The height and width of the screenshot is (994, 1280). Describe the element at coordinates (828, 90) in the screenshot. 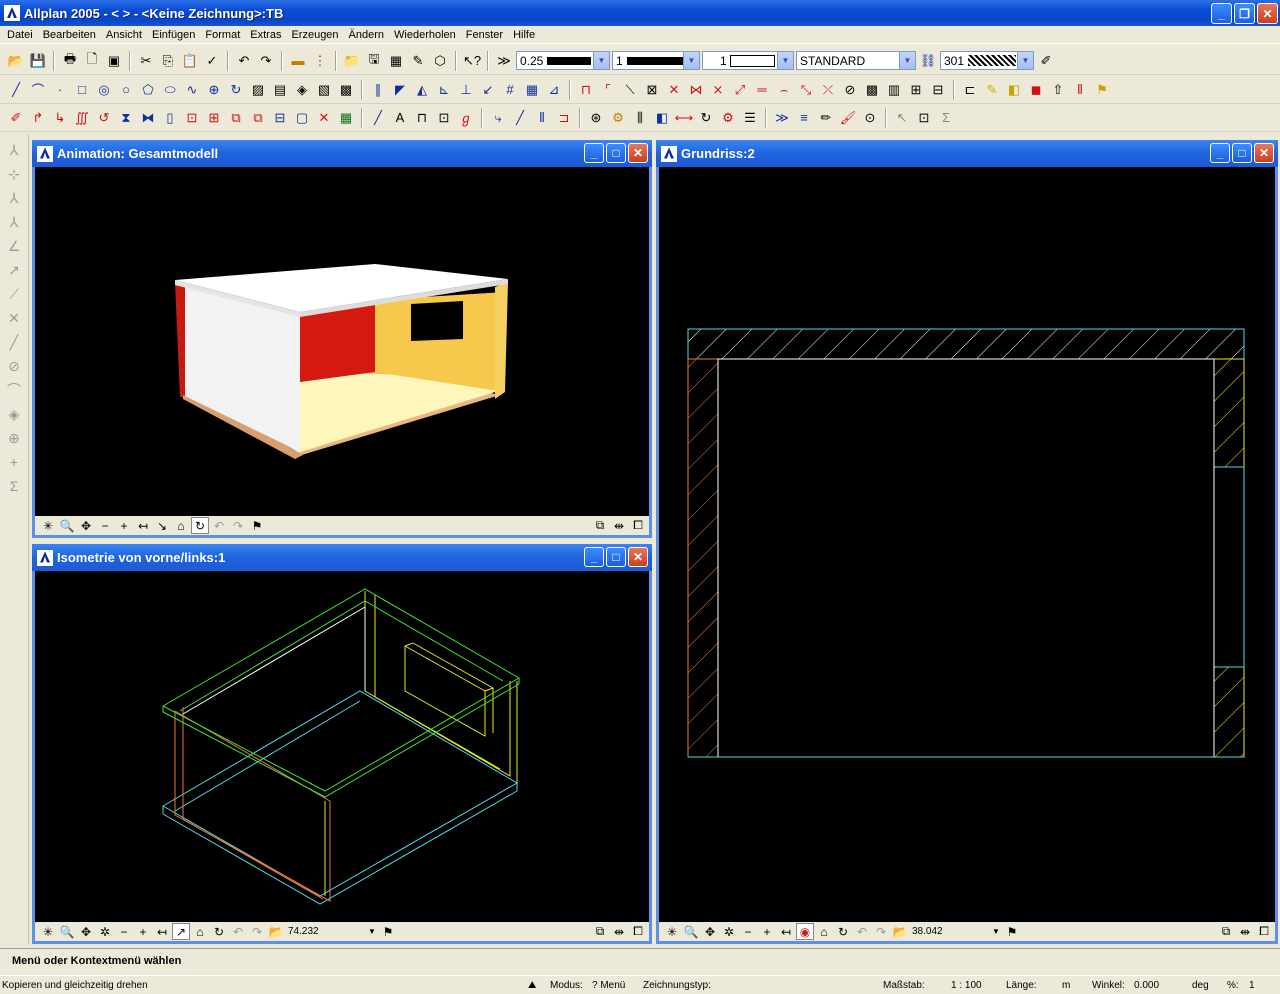

I see `trim-icon: ⤫` at that location.